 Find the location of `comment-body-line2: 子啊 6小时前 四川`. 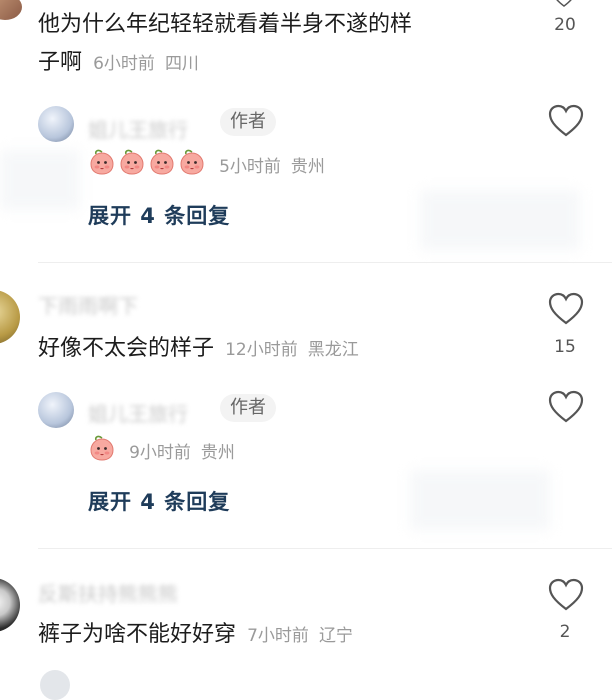

comment-body-line2: 子啊 6小时前 四川 is located at coordinates (118, 63).